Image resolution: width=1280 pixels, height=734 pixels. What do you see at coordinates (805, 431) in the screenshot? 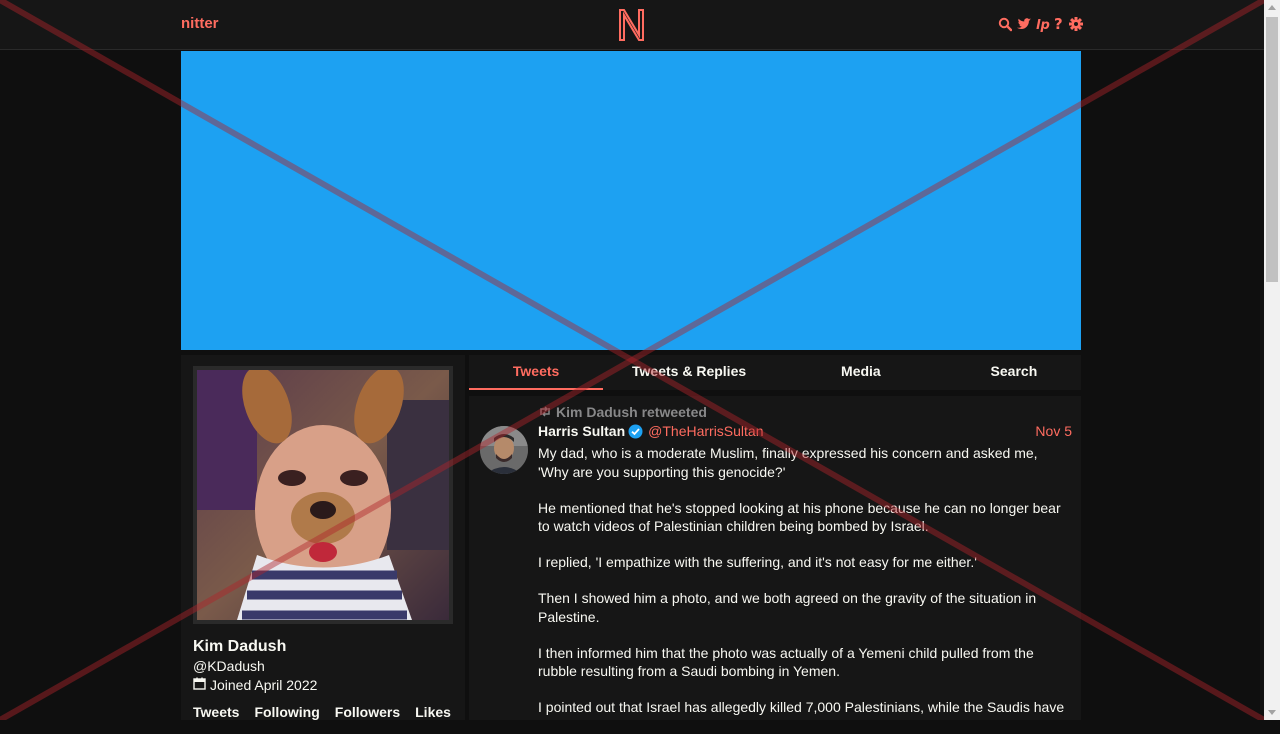
I see `tweet-header: Harris Sultan @TheHarrisSultan Nov 5` at bounding box center [805, 431].